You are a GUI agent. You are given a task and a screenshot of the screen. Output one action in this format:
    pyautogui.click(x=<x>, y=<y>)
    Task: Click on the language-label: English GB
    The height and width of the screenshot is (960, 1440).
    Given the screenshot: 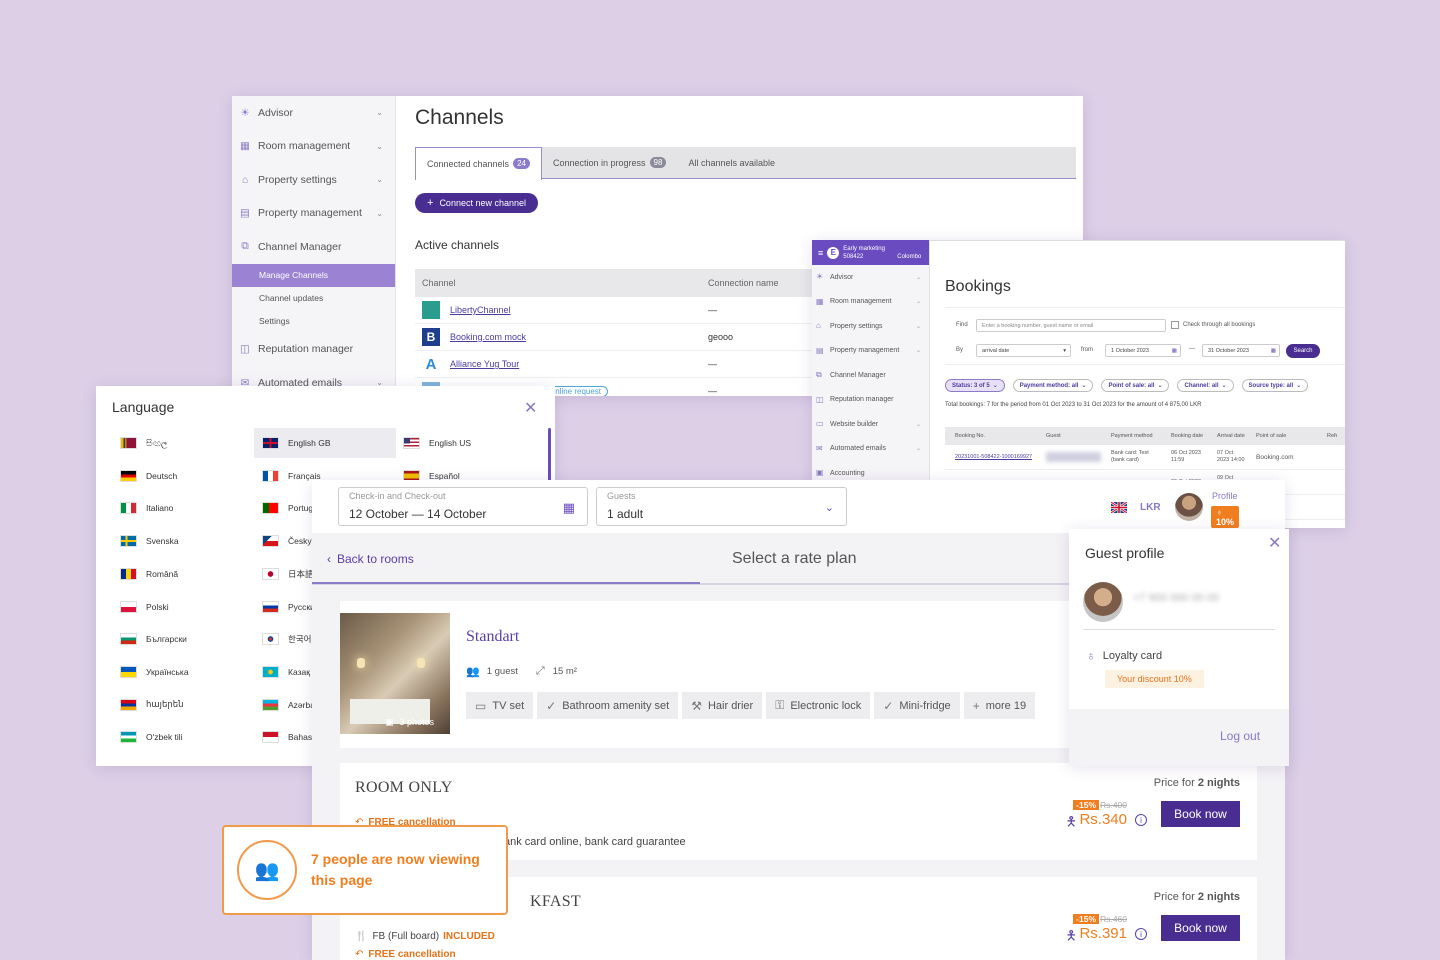 What is the action you would take?
    pyautogui.click(x=309, y=443)
    